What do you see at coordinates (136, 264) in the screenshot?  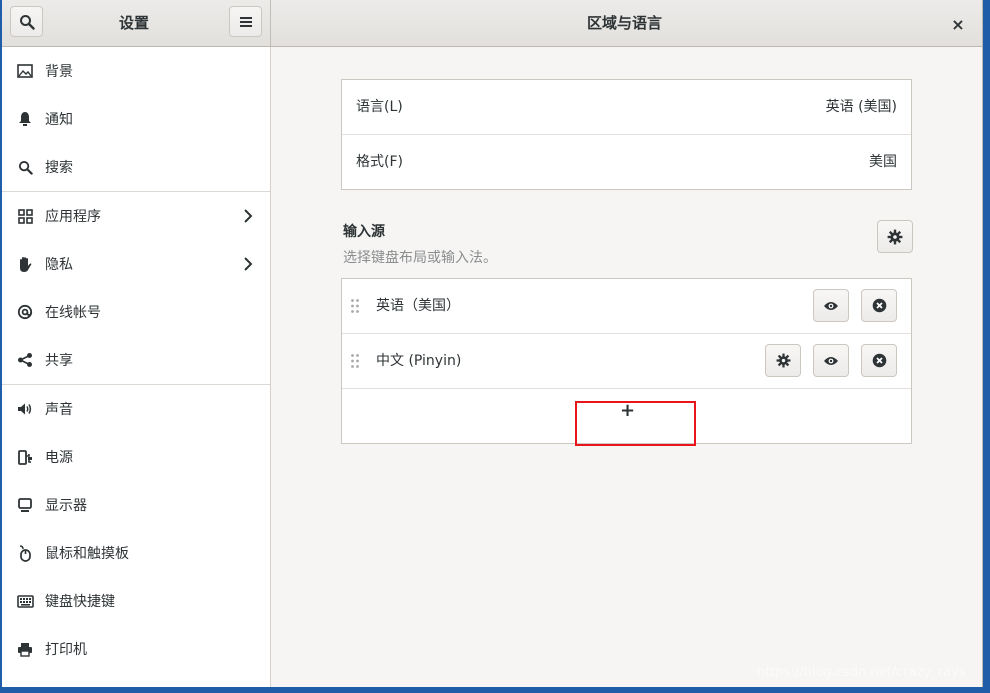 I see `sidebar-item-privacy: 隐私` at bounding box center [136, 264].